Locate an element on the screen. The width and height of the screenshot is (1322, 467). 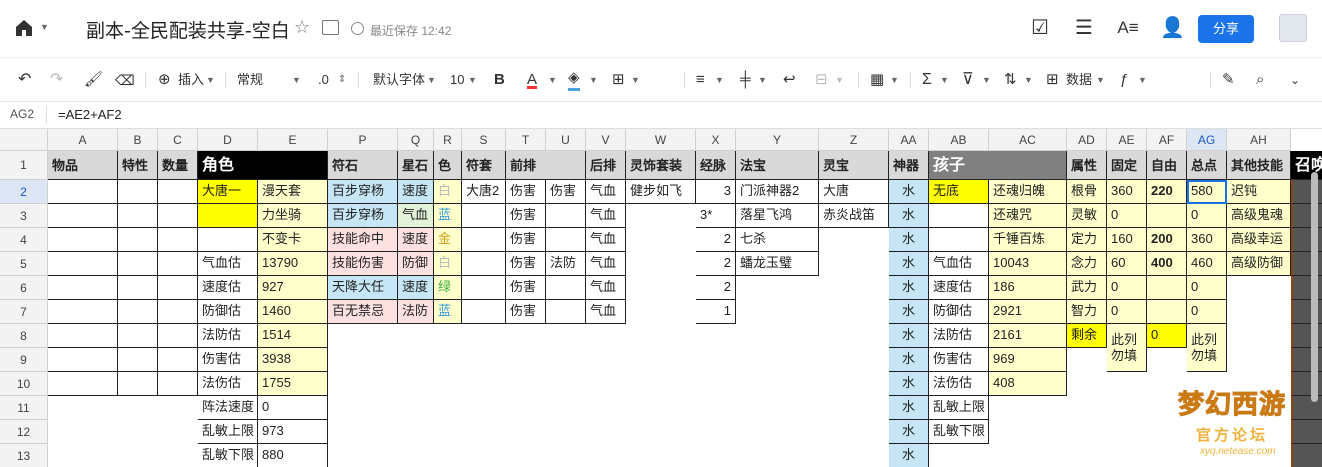
row-header-8: 8 is located at coordinates (24, 336).